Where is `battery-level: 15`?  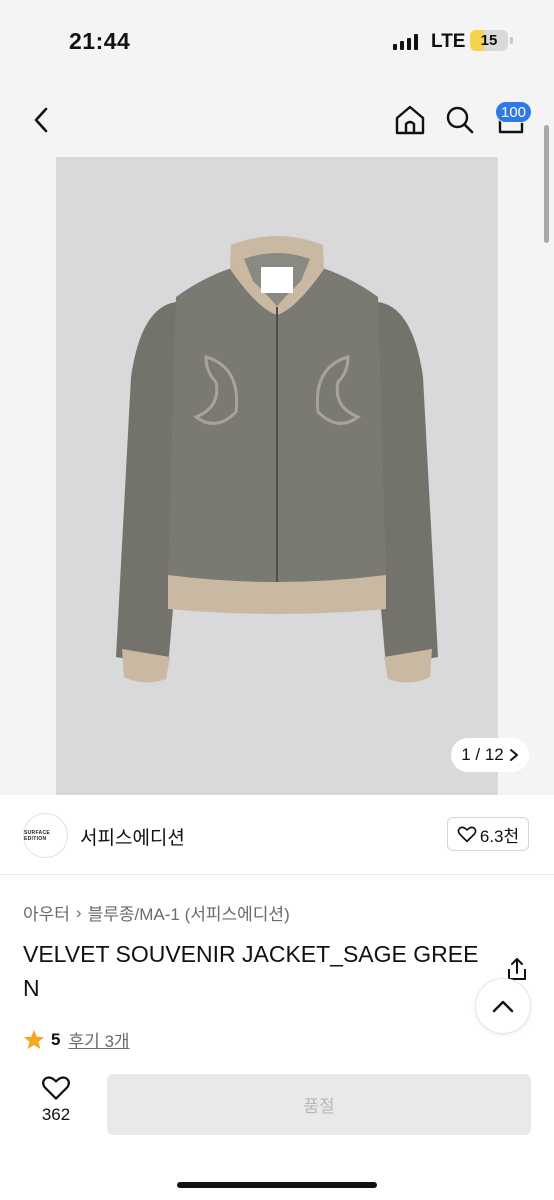
battery-level: 15 is located at coordinates (489, 40).